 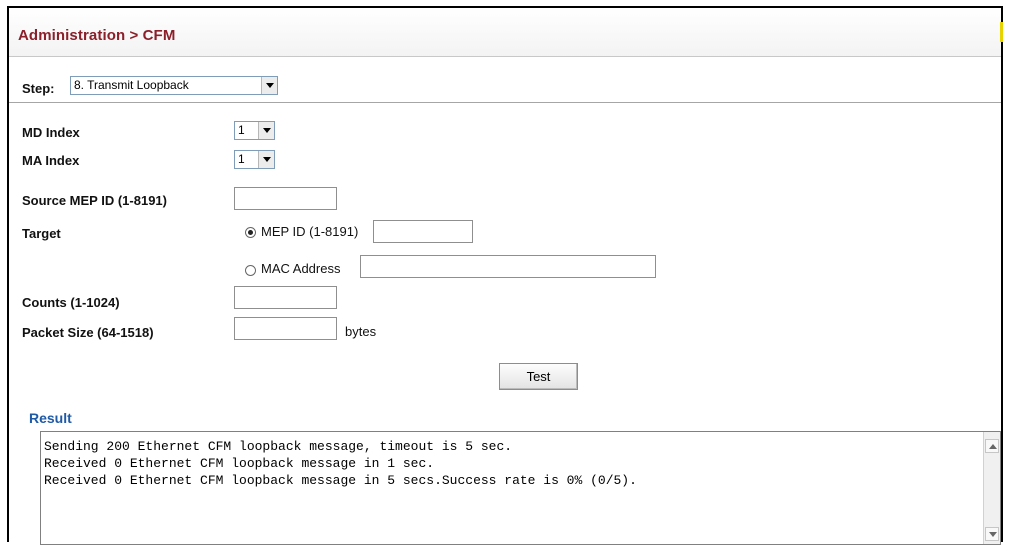 What do you see at coordinates (992, 534) in the screenshot?
I see `scroll-down-icon` at bounding box center [992, 534].